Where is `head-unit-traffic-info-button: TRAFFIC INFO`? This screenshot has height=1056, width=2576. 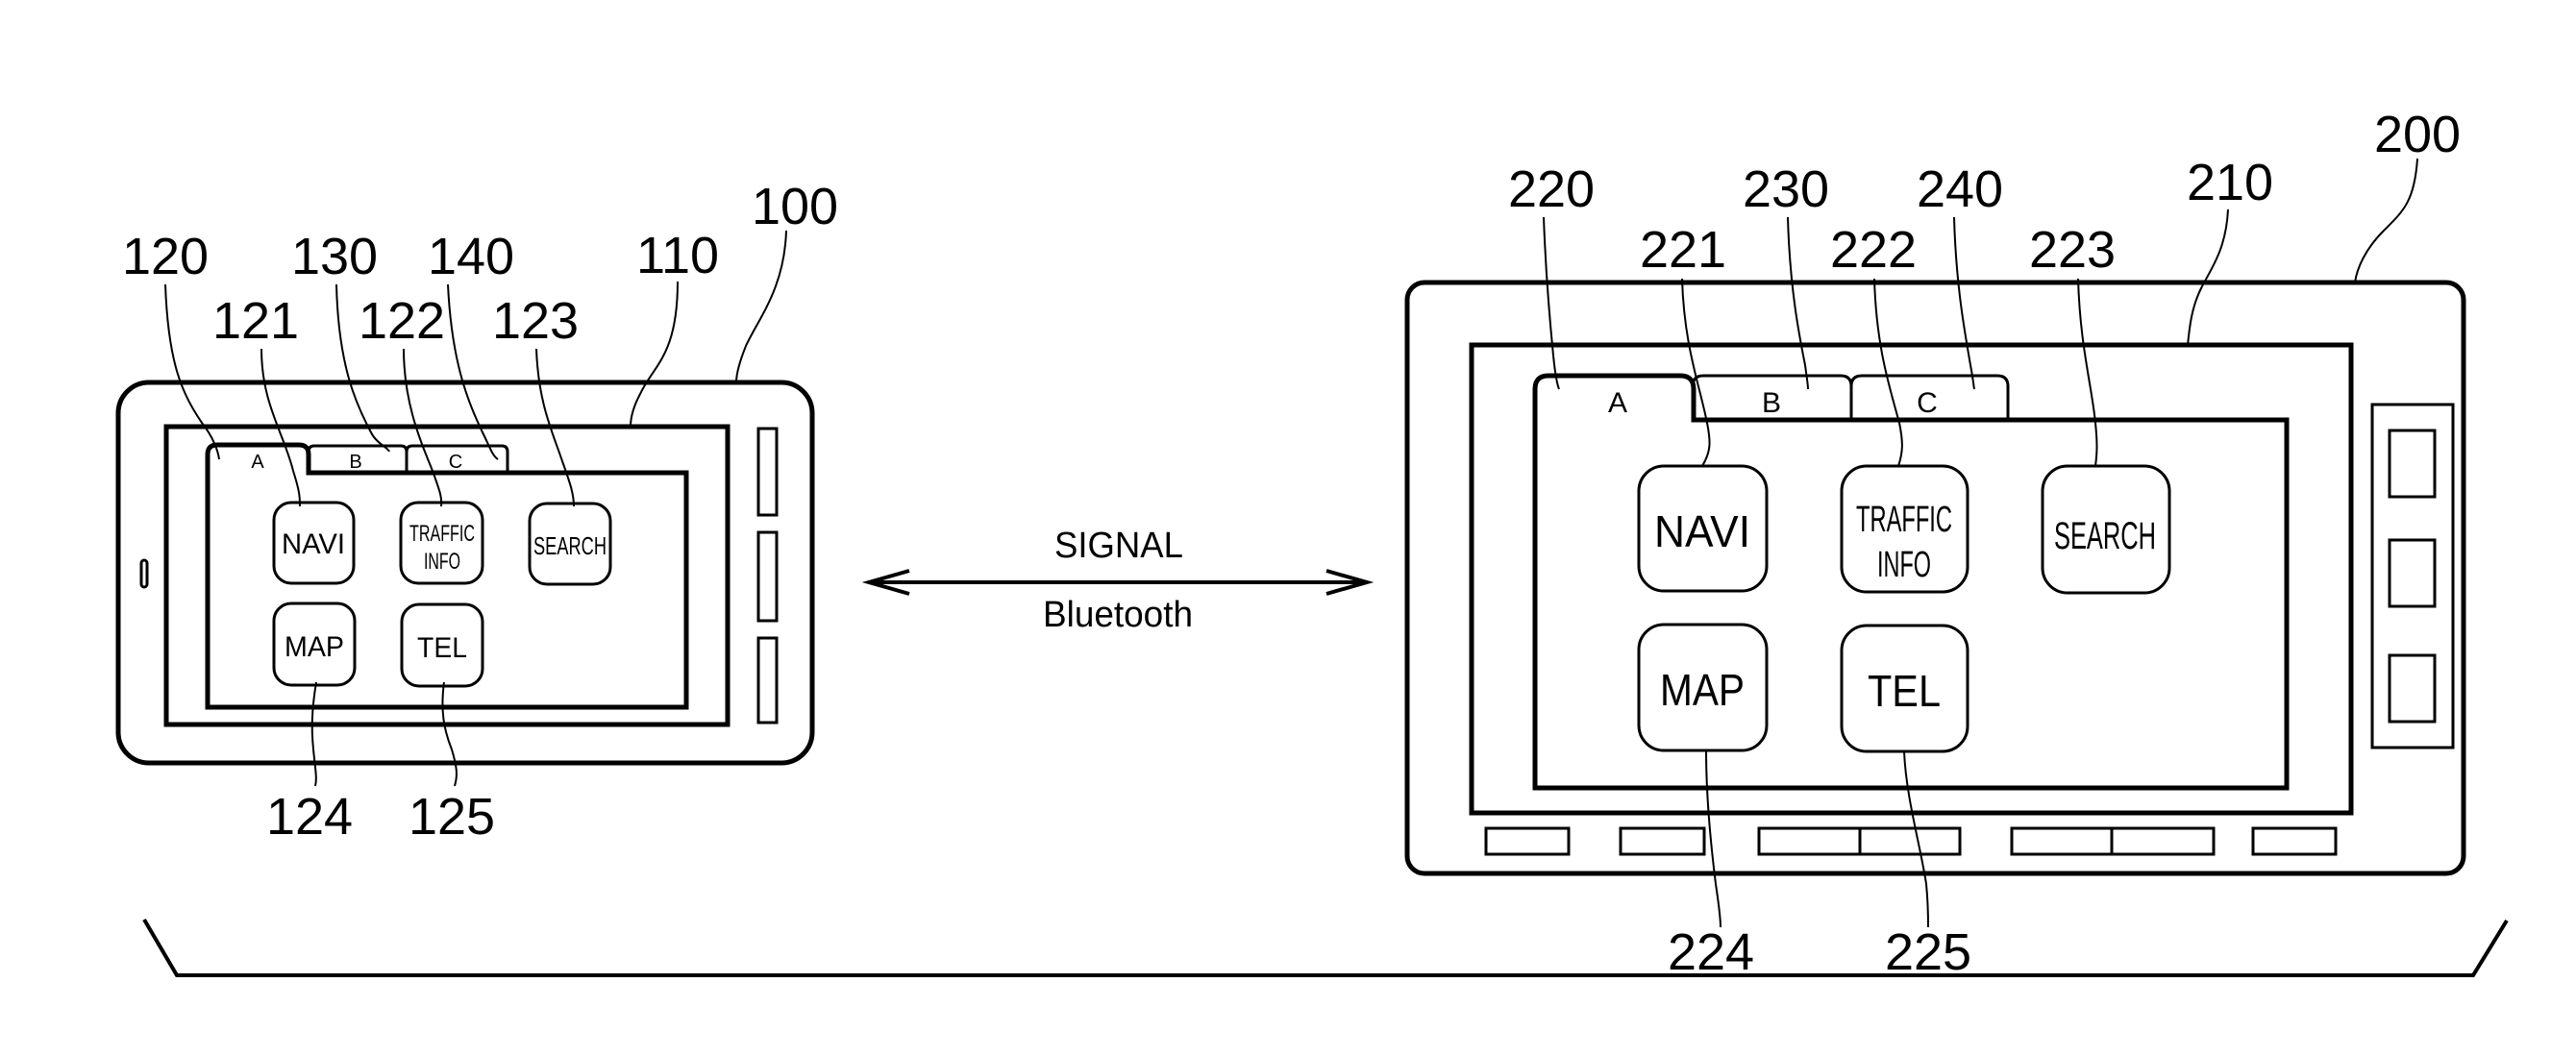
head-unit-traffic-info-button: TRAFFIC INFO is located at coordinates (1905, 529).